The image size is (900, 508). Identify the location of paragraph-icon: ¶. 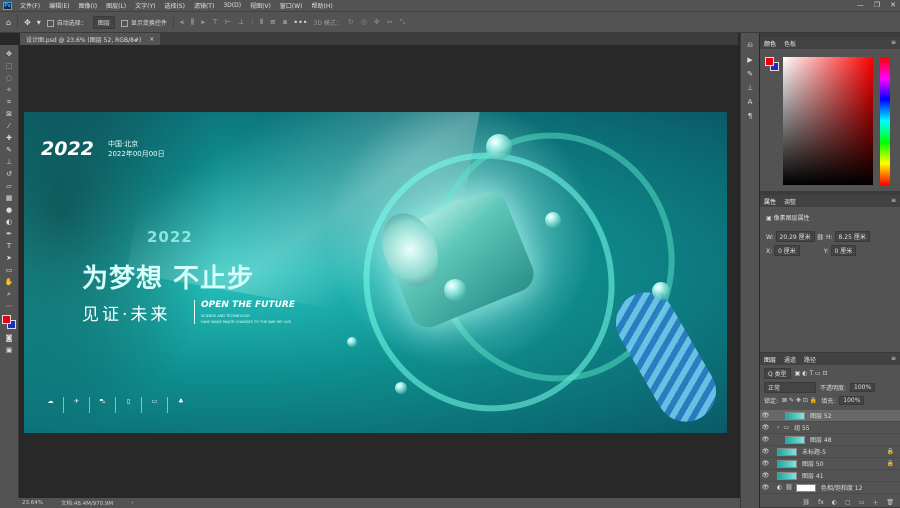
(750, 116).